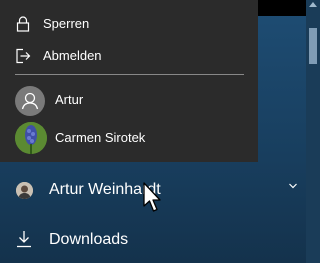  What do you see at coordinates (24, 239) in the screenshot?
I see `download-icon` at bounding box center [24, 239].